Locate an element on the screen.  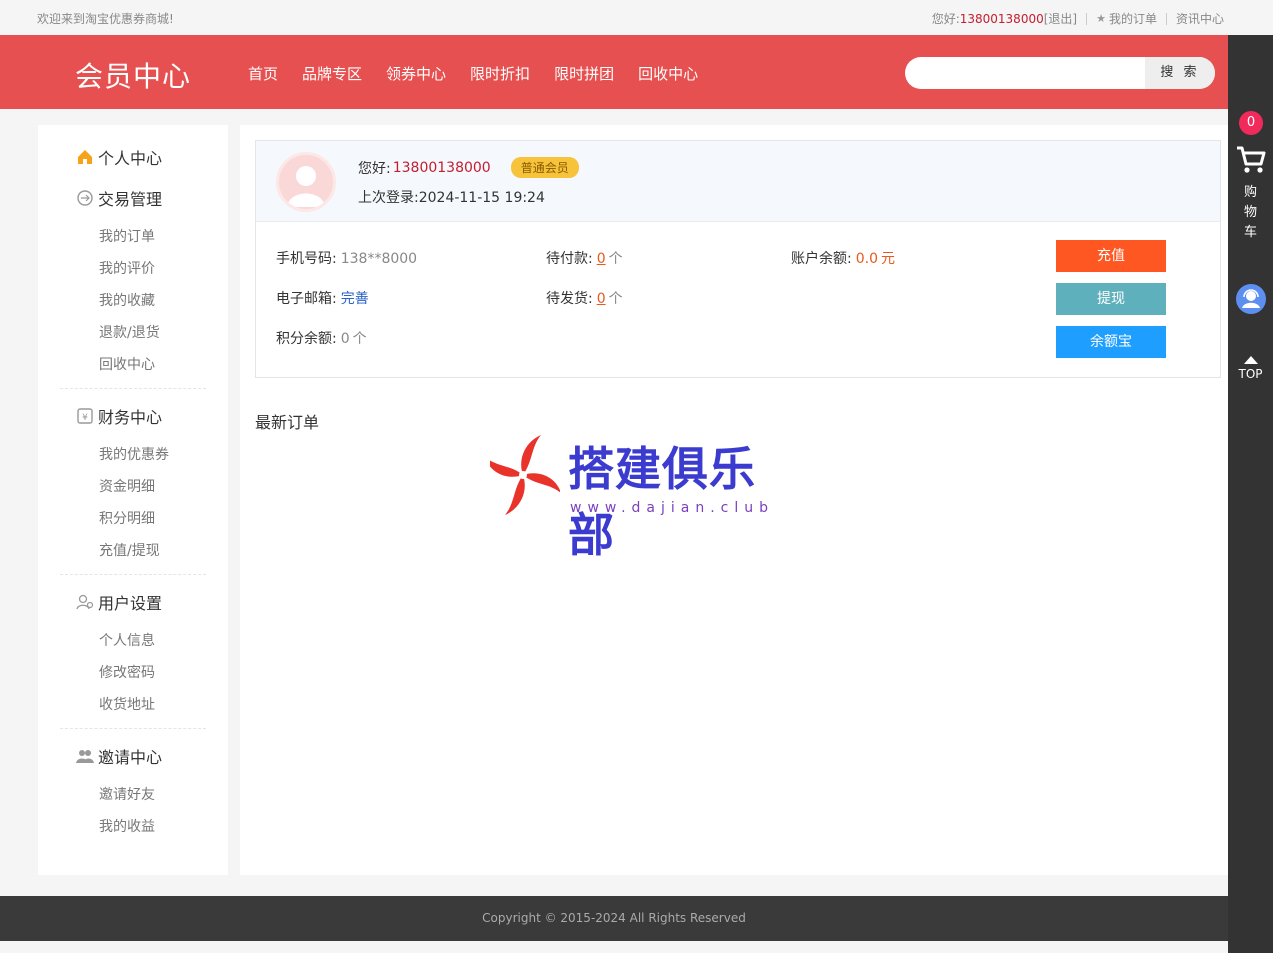
watermark-title: 搭建俱乐部 is located at coordinates (662, 502).